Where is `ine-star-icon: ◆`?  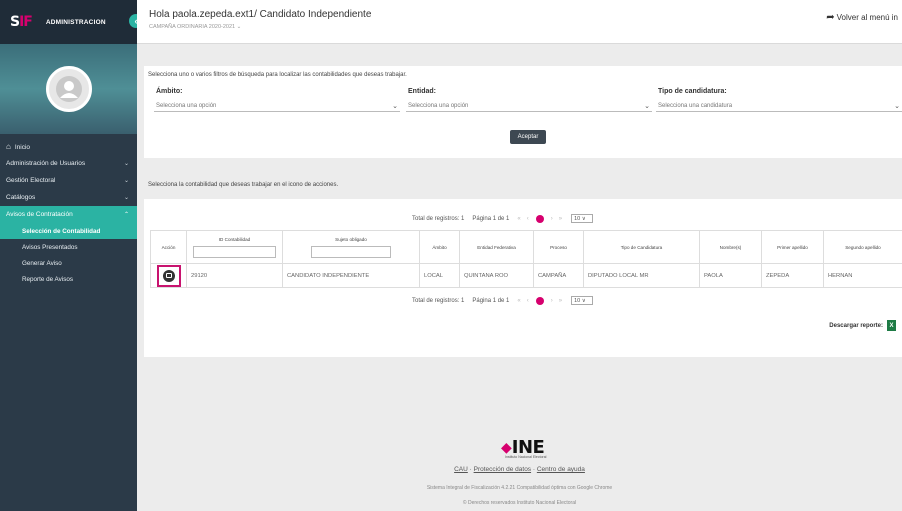 ine-star-icon: ◆ is located at coordinates (506, 447).